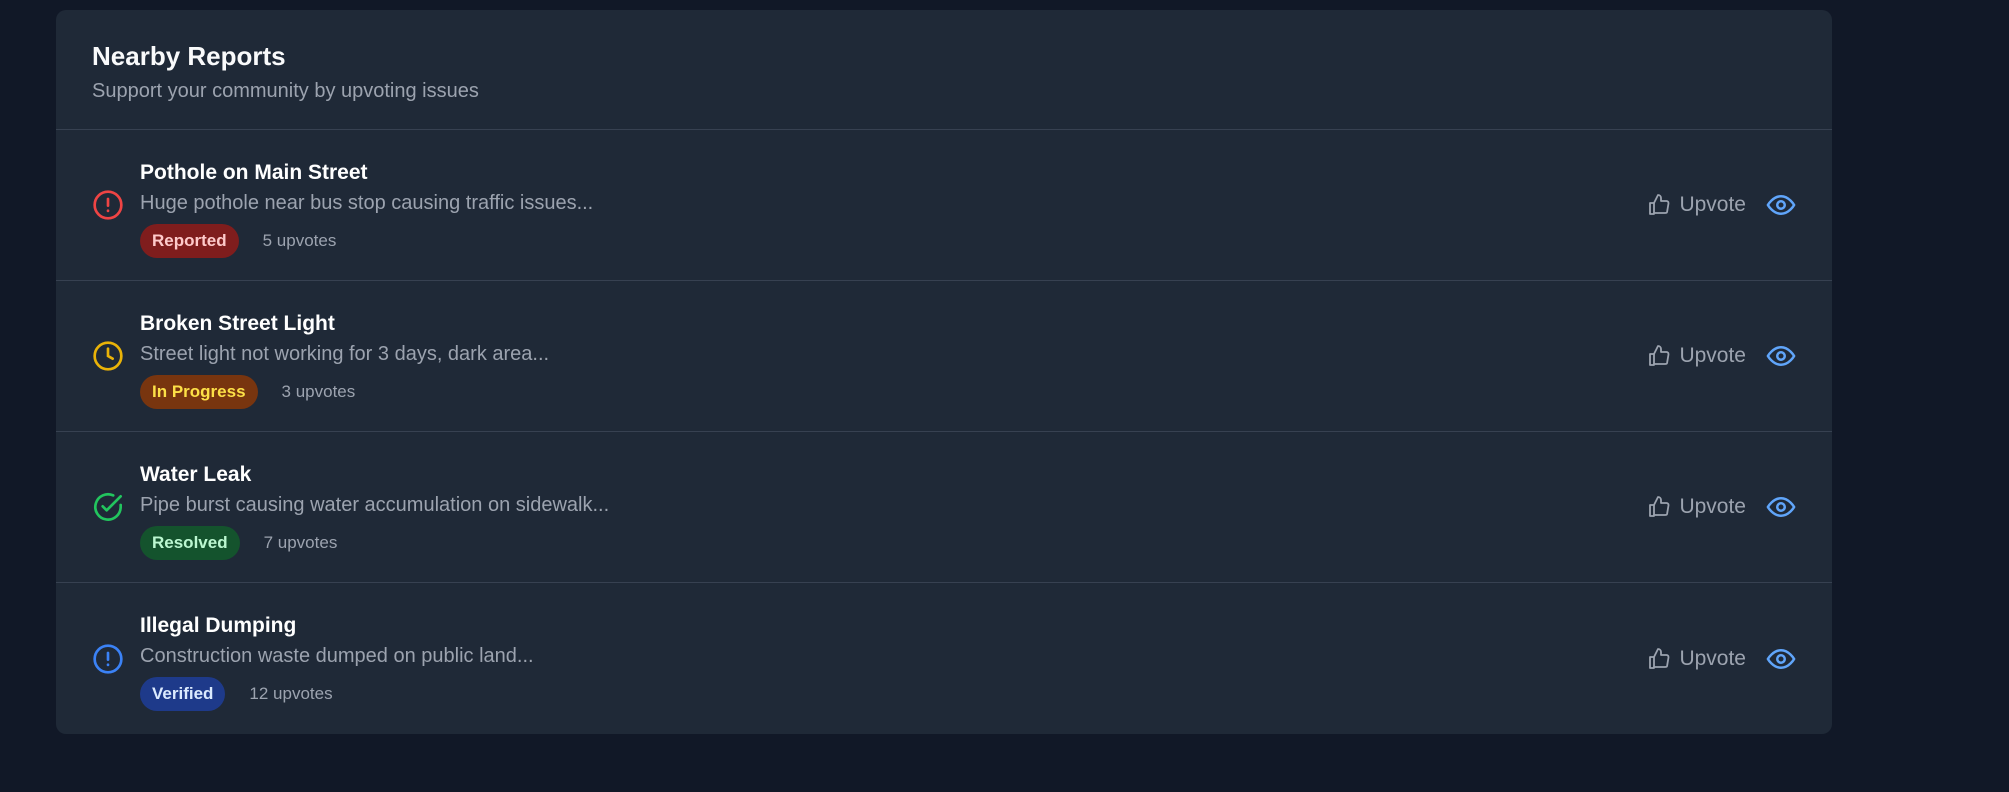  Describe the element at coordinates (337, 694) in the screenshot. I see `report-meta: Verified 12 upvotes` at that location.